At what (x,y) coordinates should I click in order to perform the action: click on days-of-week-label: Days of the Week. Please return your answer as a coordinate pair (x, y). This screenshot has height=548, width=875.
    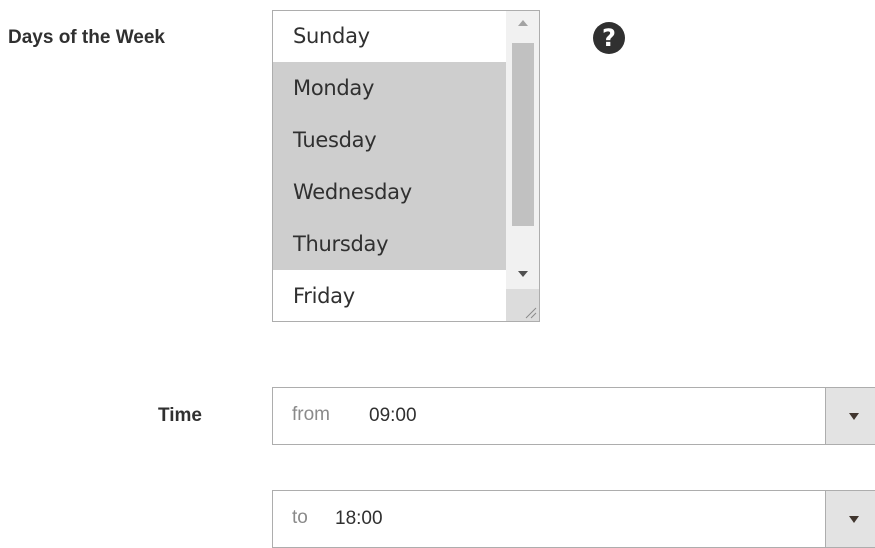
    Looking at the image, I should click on (86, 37).